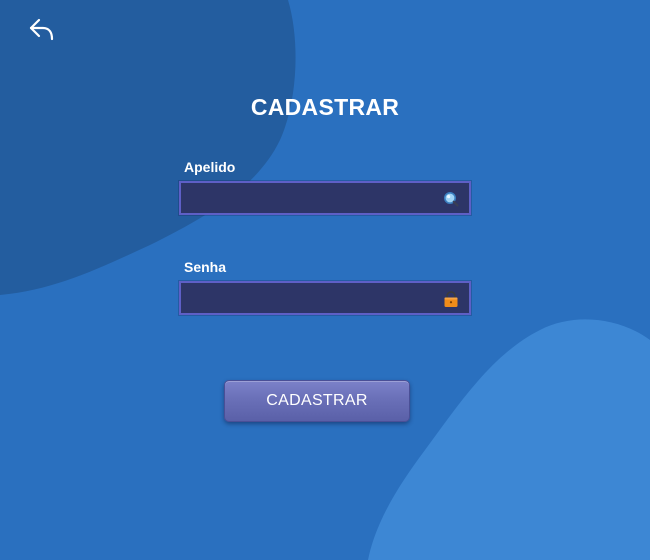 Image resolution: width=650 pixels, height=560 pixels. I want to click on senha-field, so click(325, 298).